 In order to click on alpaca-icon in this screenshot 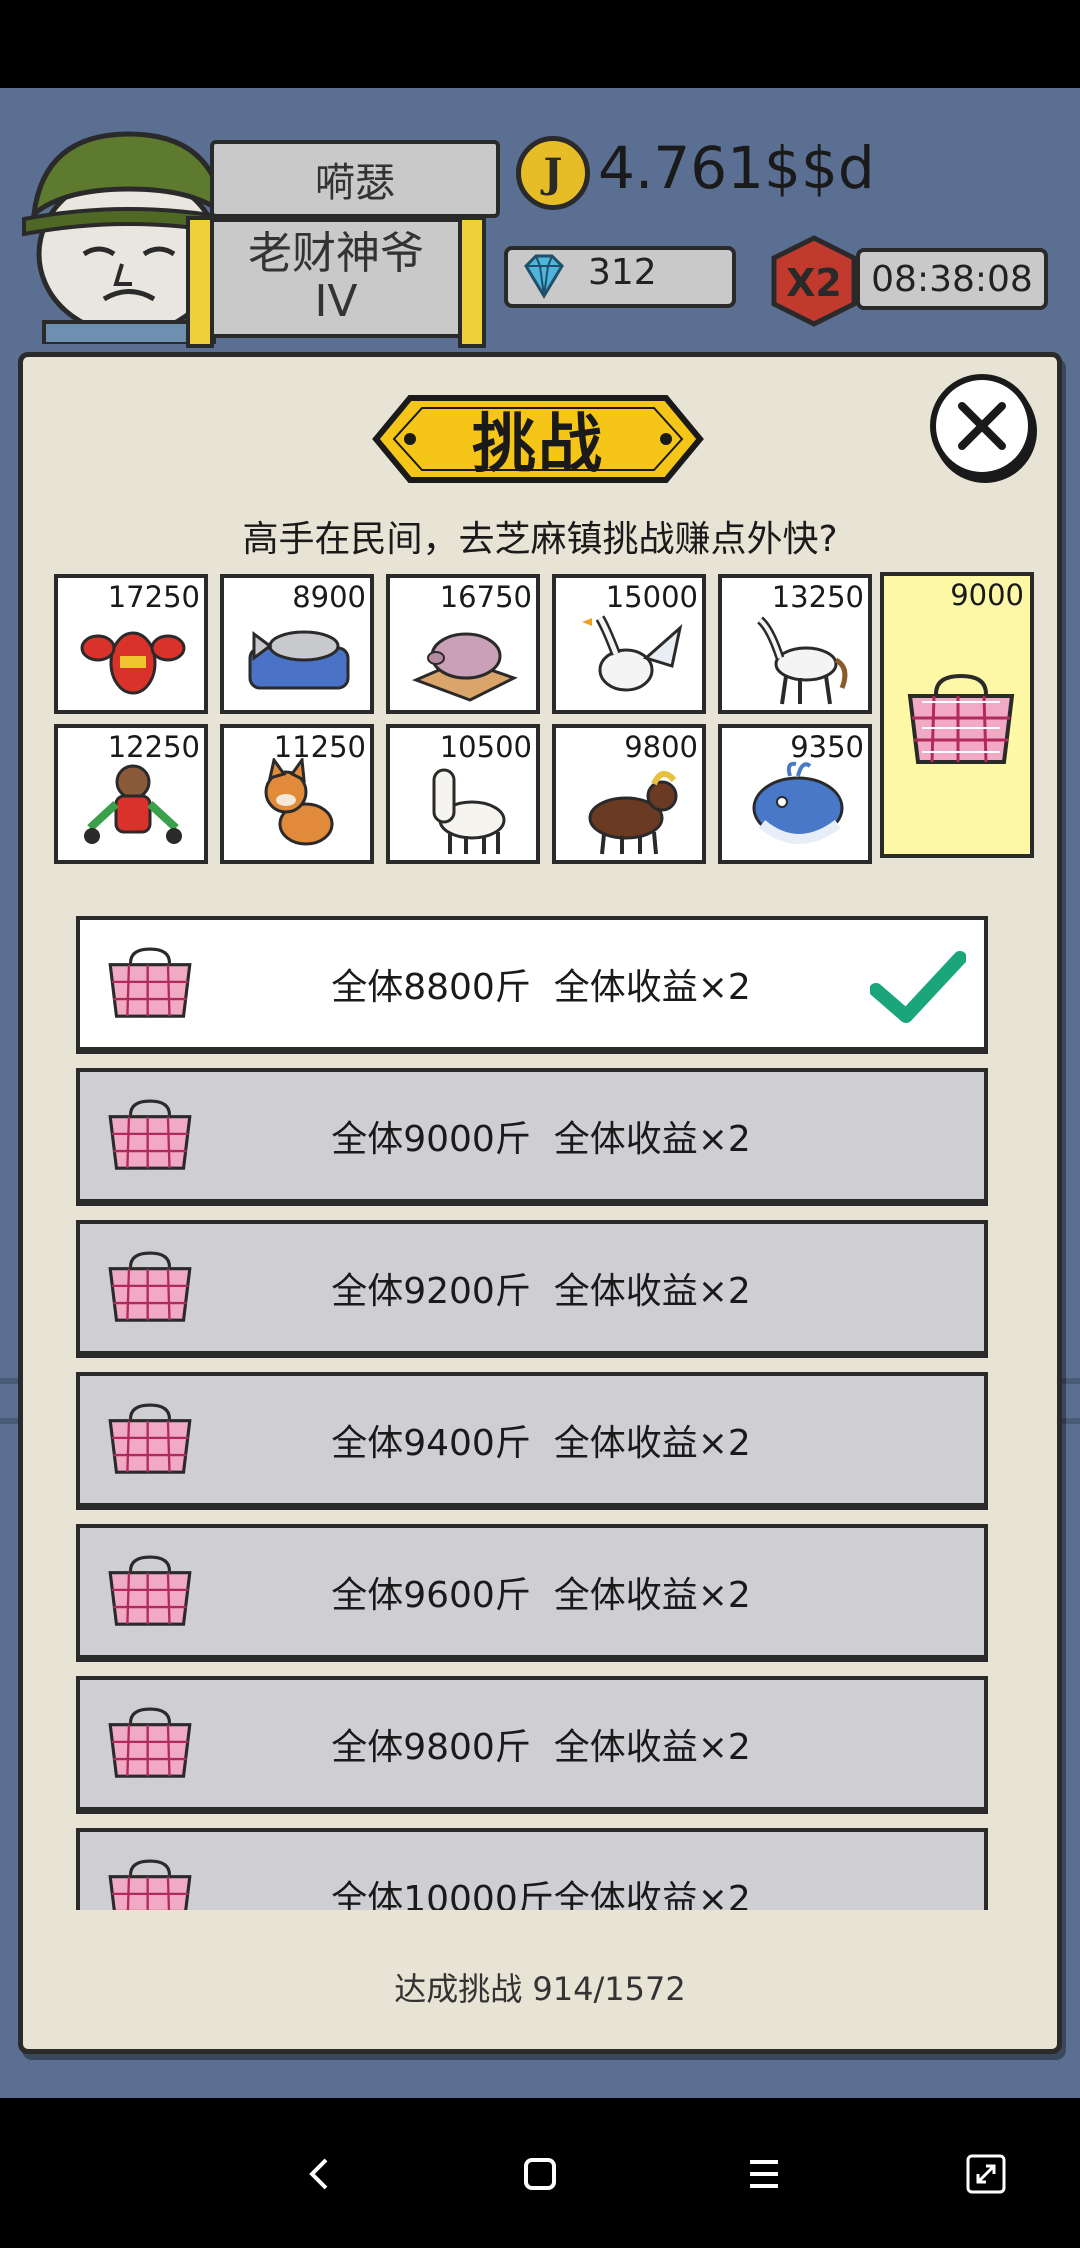, I will do `click(469, 811)`.